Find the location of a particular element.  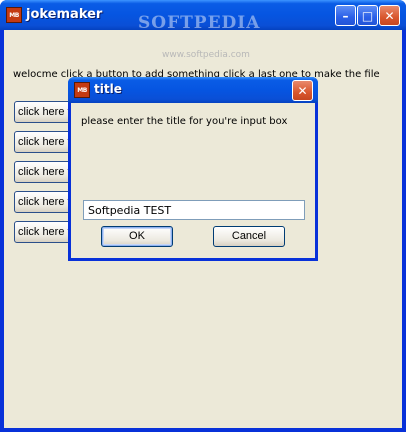

dialog-titlebar: MB title ✕ is located at coordinates (193, 90).